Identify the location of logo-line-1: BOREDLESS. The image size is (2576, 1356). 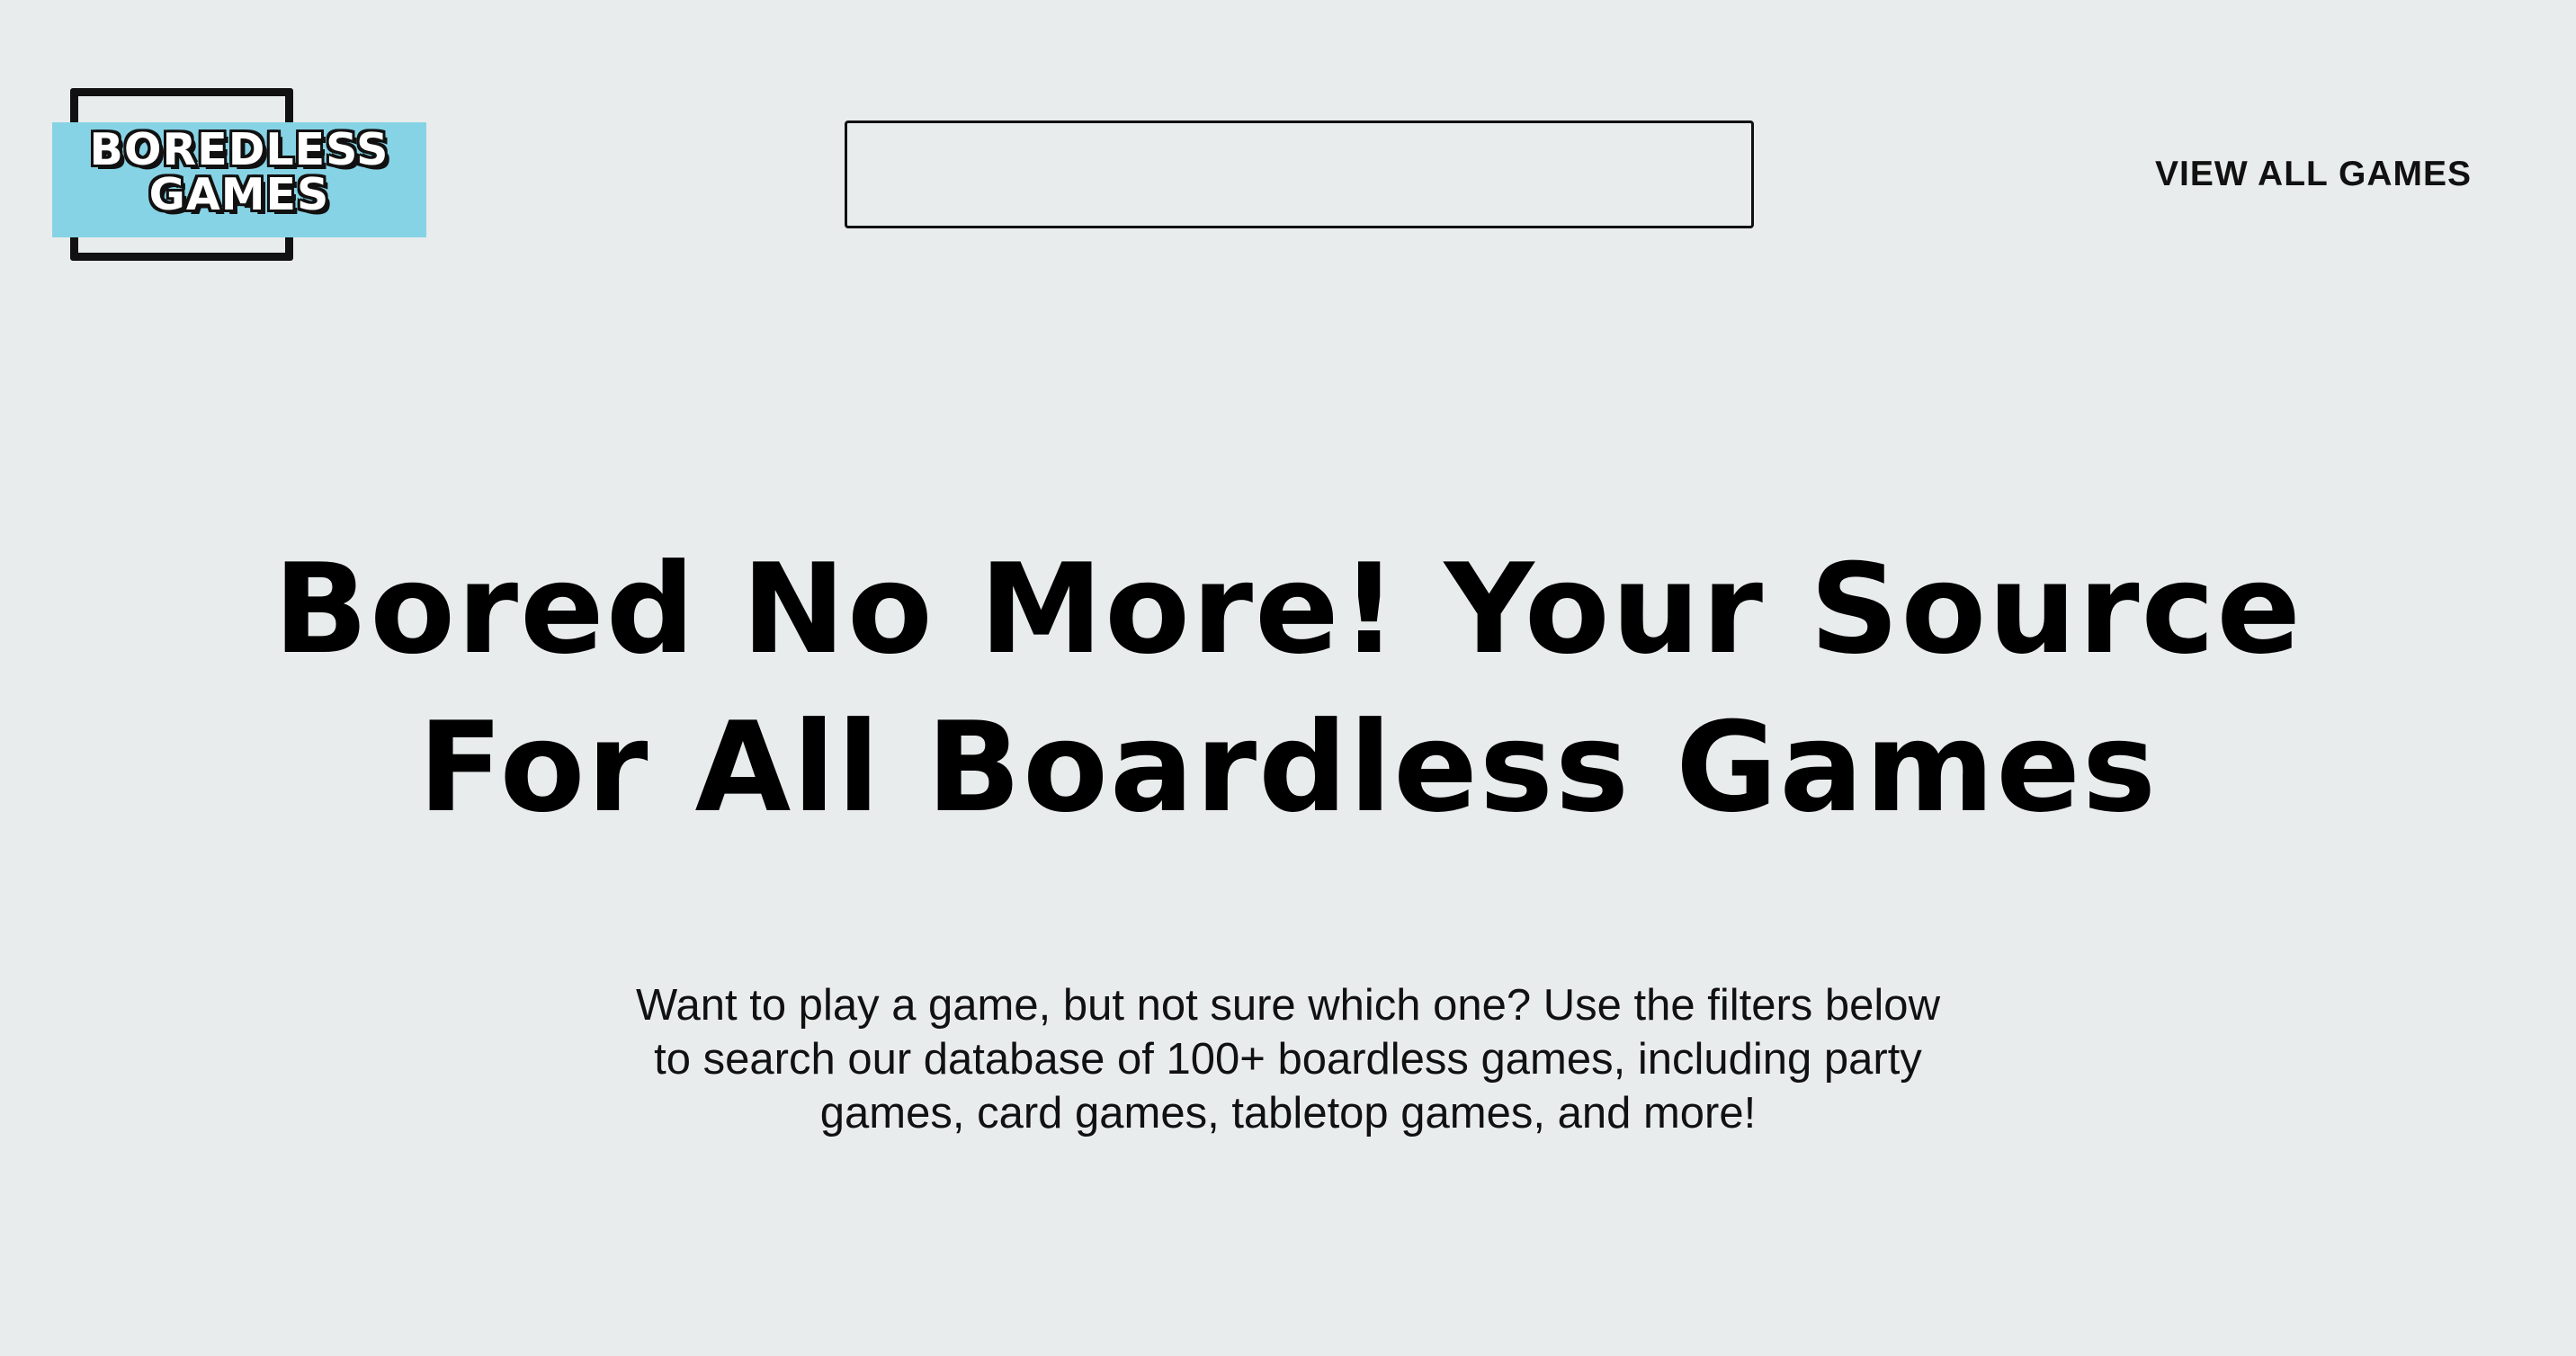
(239, 149).